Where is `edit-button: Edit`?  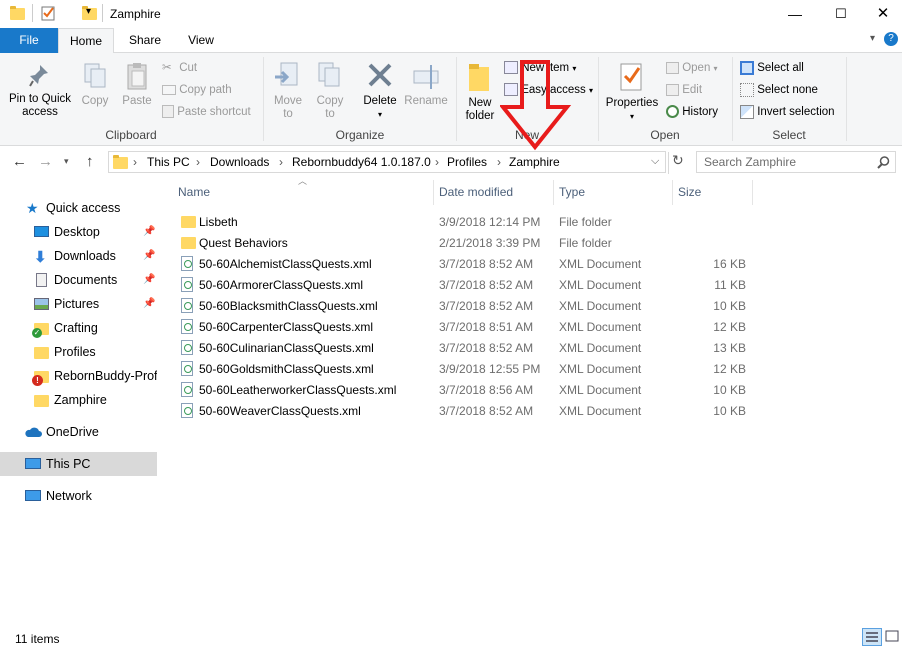 edit-button: Edit is located at coordinates (684, 90).